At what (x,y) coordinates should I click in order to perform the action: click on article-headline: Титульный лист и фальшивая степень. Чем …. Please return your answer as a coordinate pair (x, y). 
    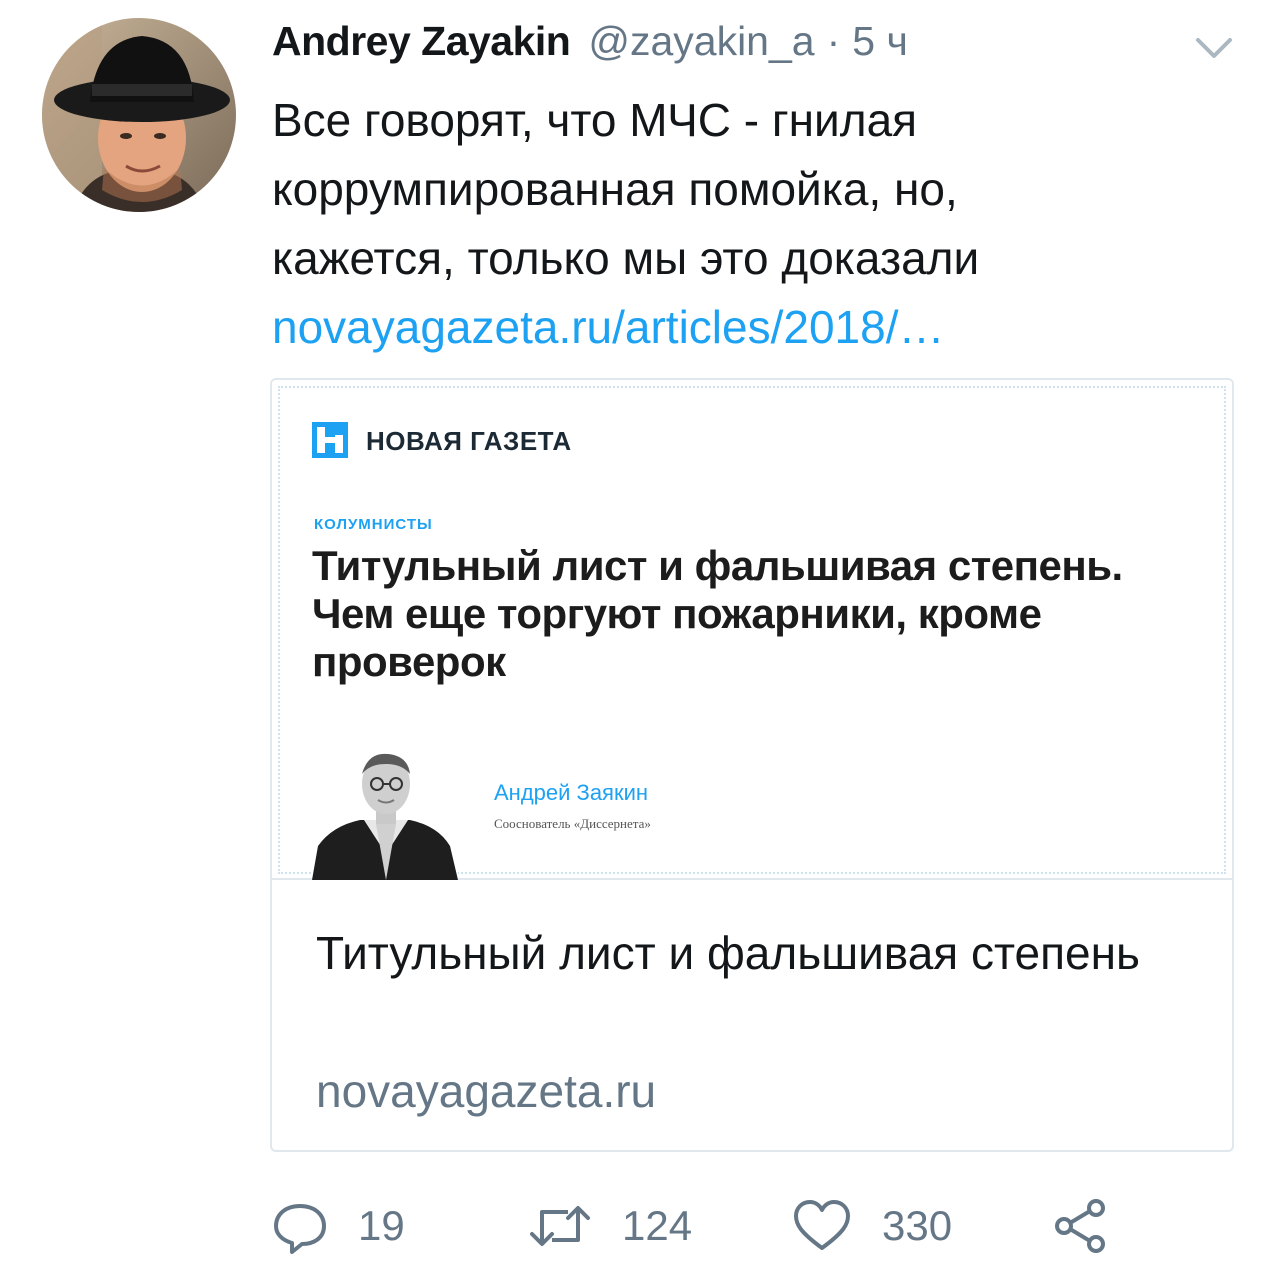
    Looking at the image, I should click on (717, 613).